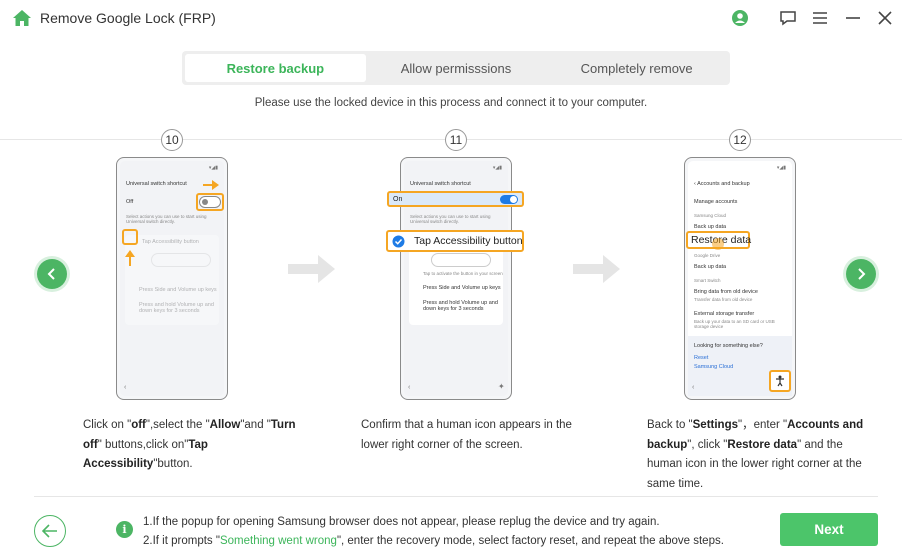 The height and width of the screenshot is (559, 902). What do you see at coordinates (398, 241) in the screenshot?
I see `check-icon` at bounding box center [398, 241].